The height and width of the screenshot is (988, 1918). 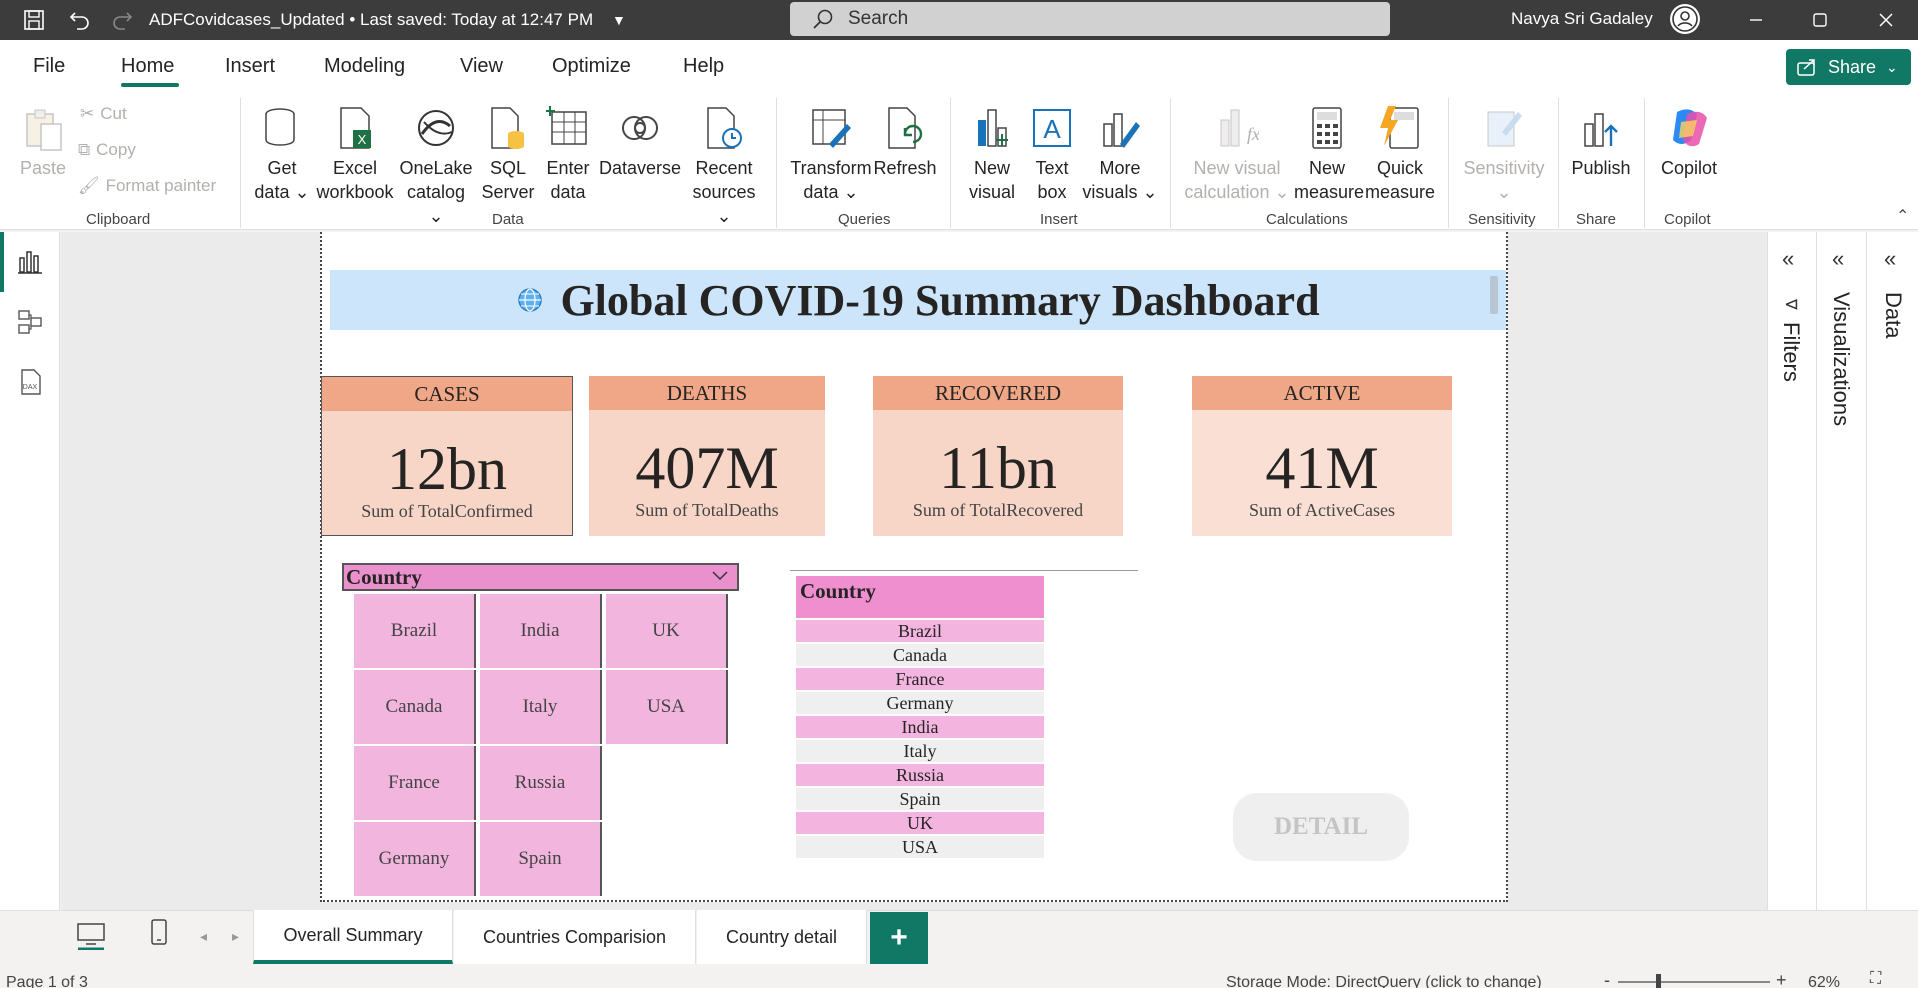 I want to click on tab-insert: Insert, so click(x=250, y=66).